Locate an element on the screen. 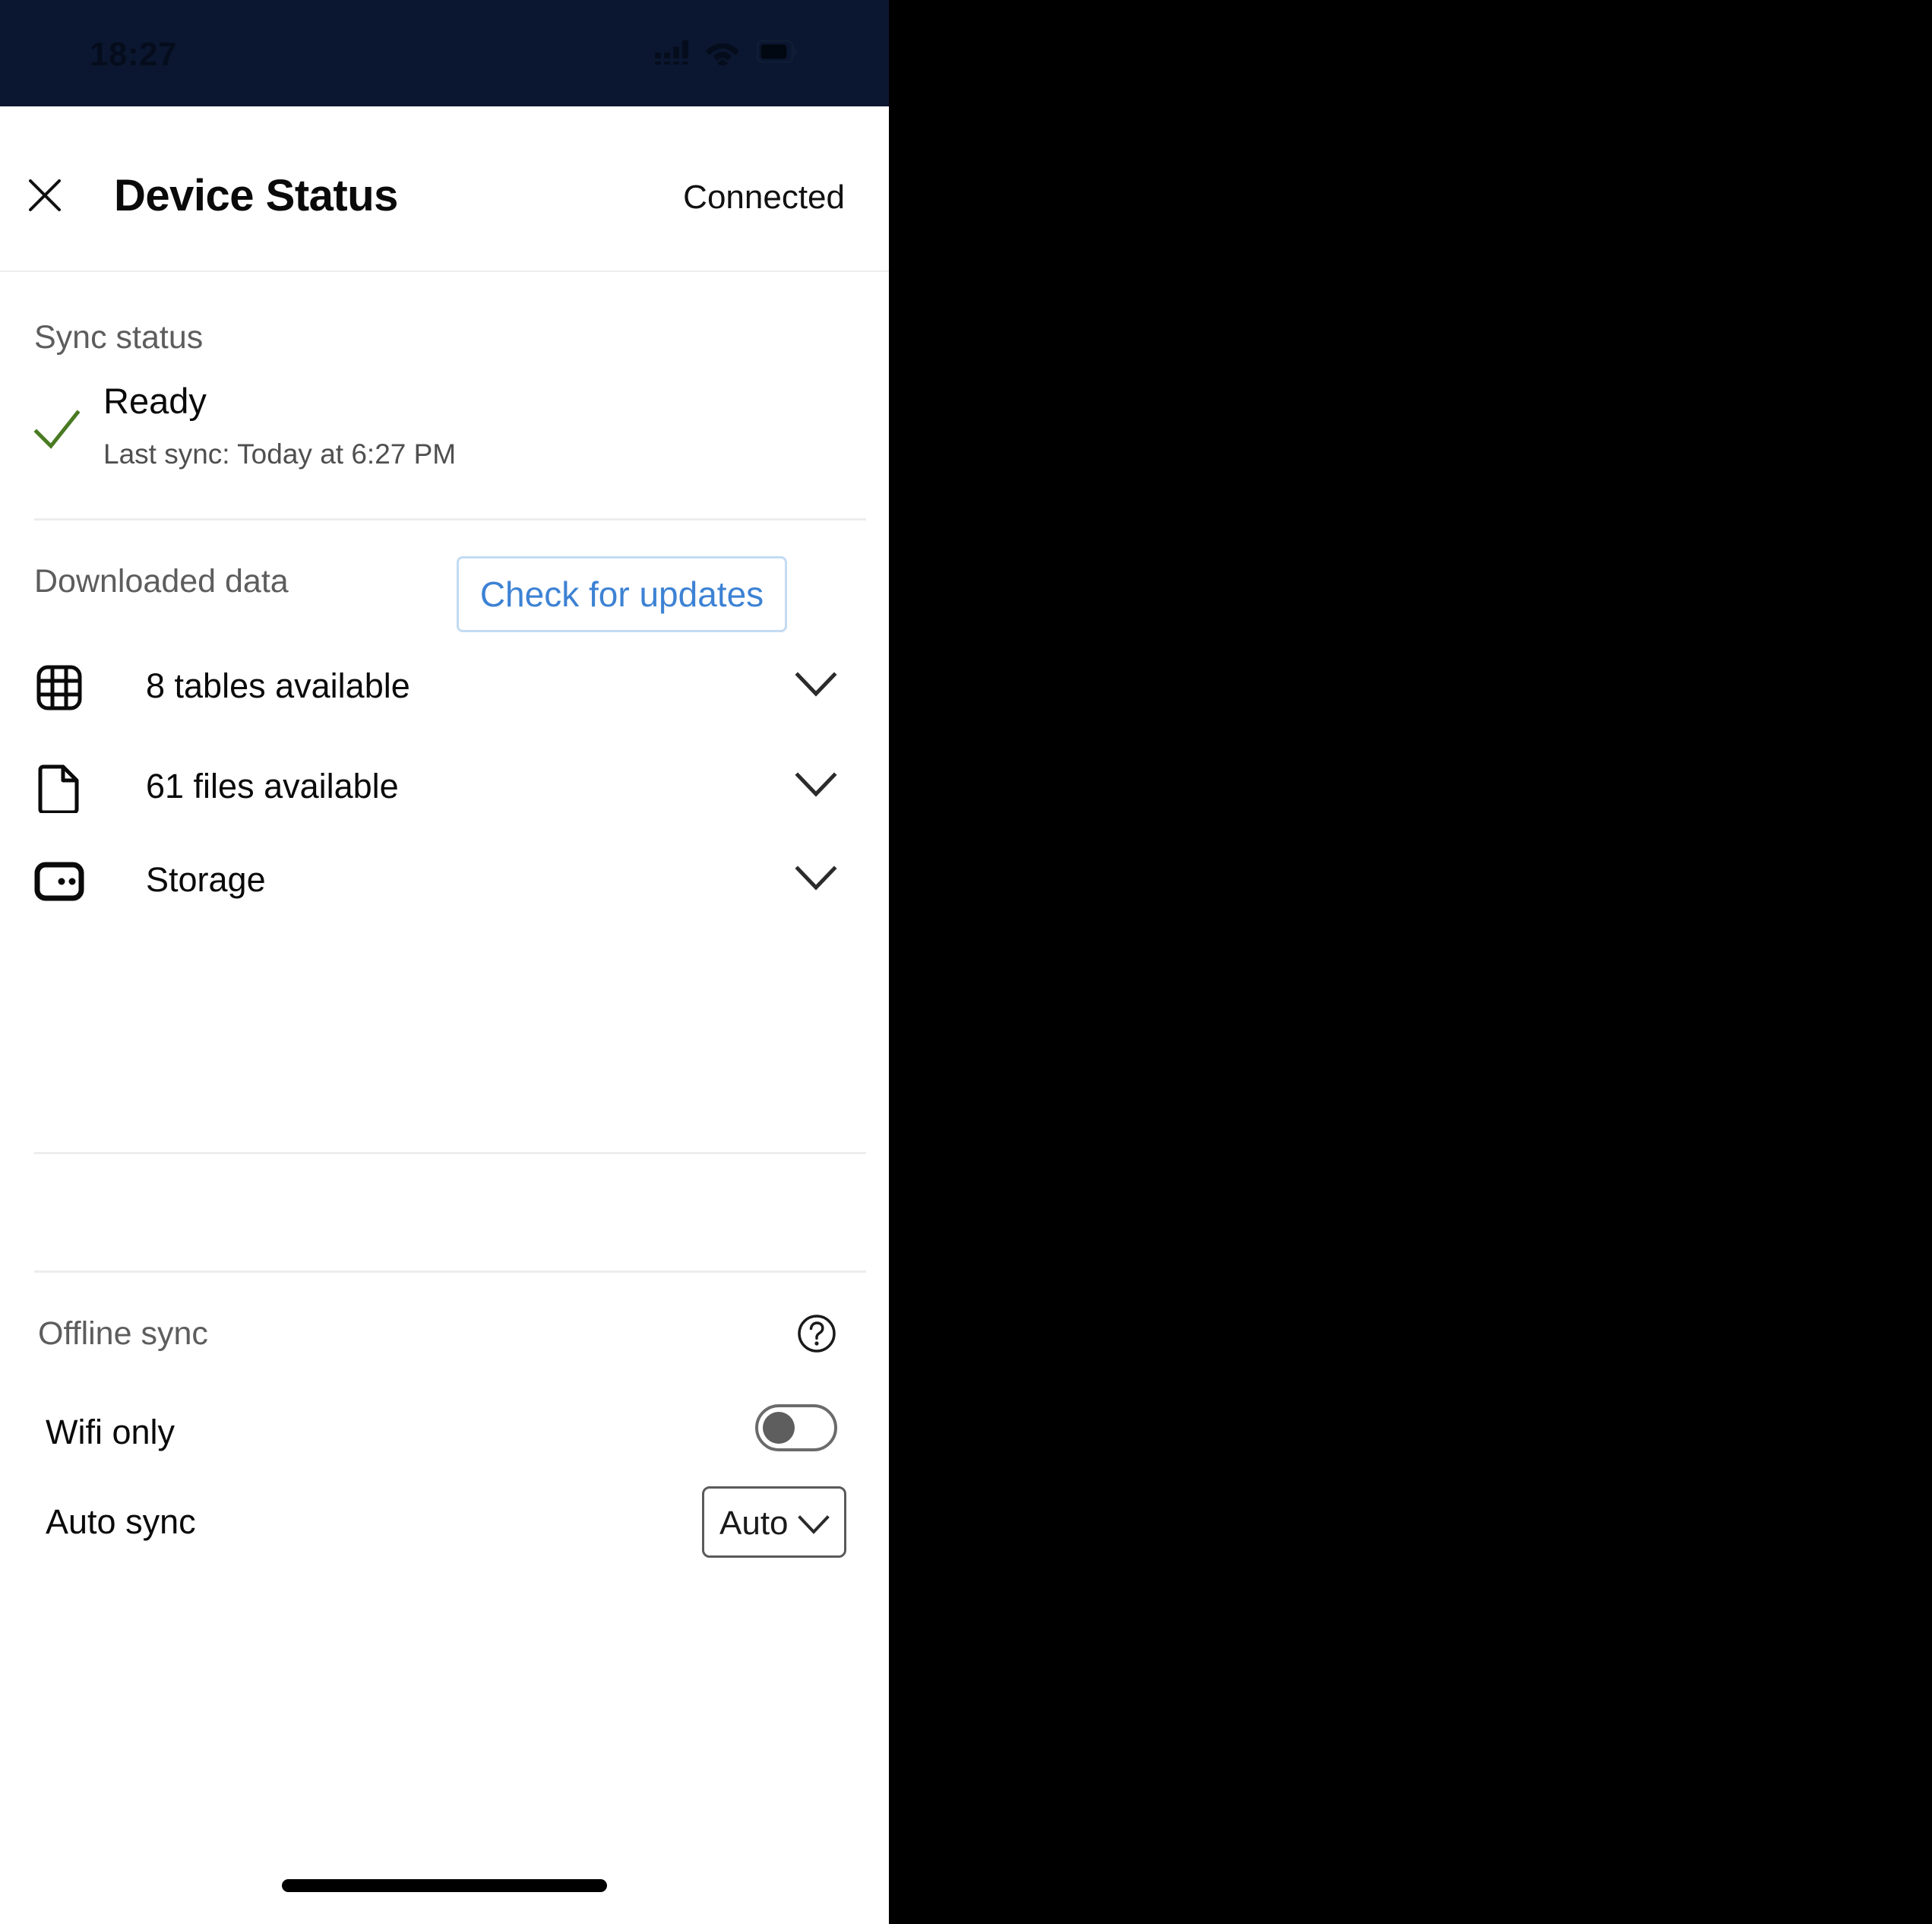 The image size is (1932, 1924). battery-icon is located at coordinates (776, 51).